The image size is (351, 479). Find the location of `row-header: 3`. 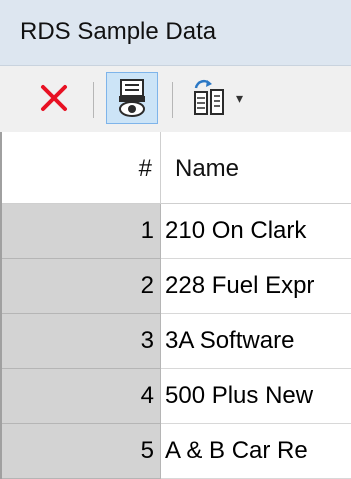

row-header: 3 is located at coordinates (81, 341).